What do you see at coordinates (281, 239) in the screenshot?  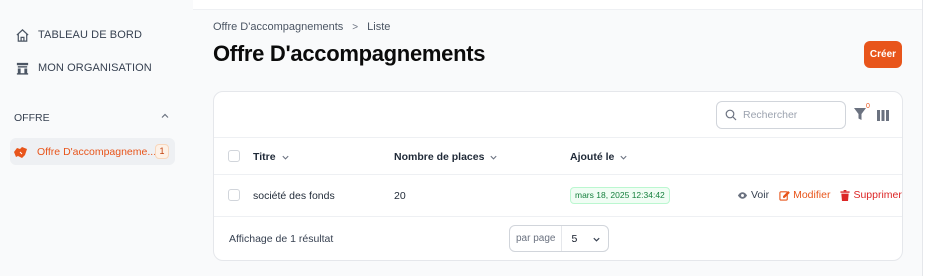 I see `results-summary: Affichage de 1 résultat` at bounding box center [281, 239].